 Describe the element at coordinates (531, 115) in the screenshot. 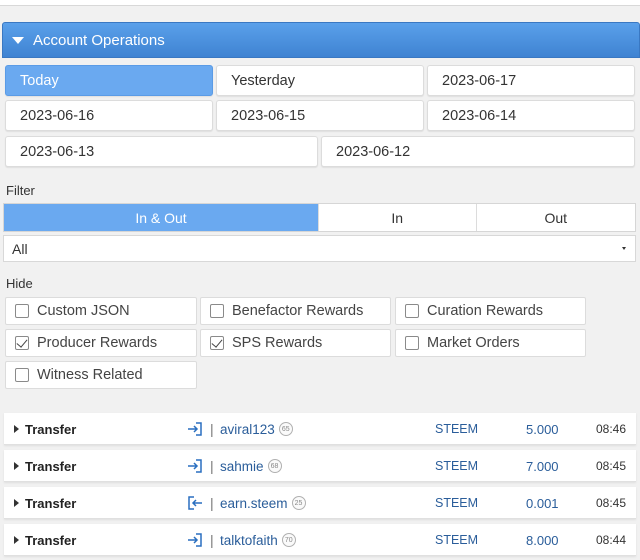

I see `date-button-2023-06-14: 2023-06-14` at that location.